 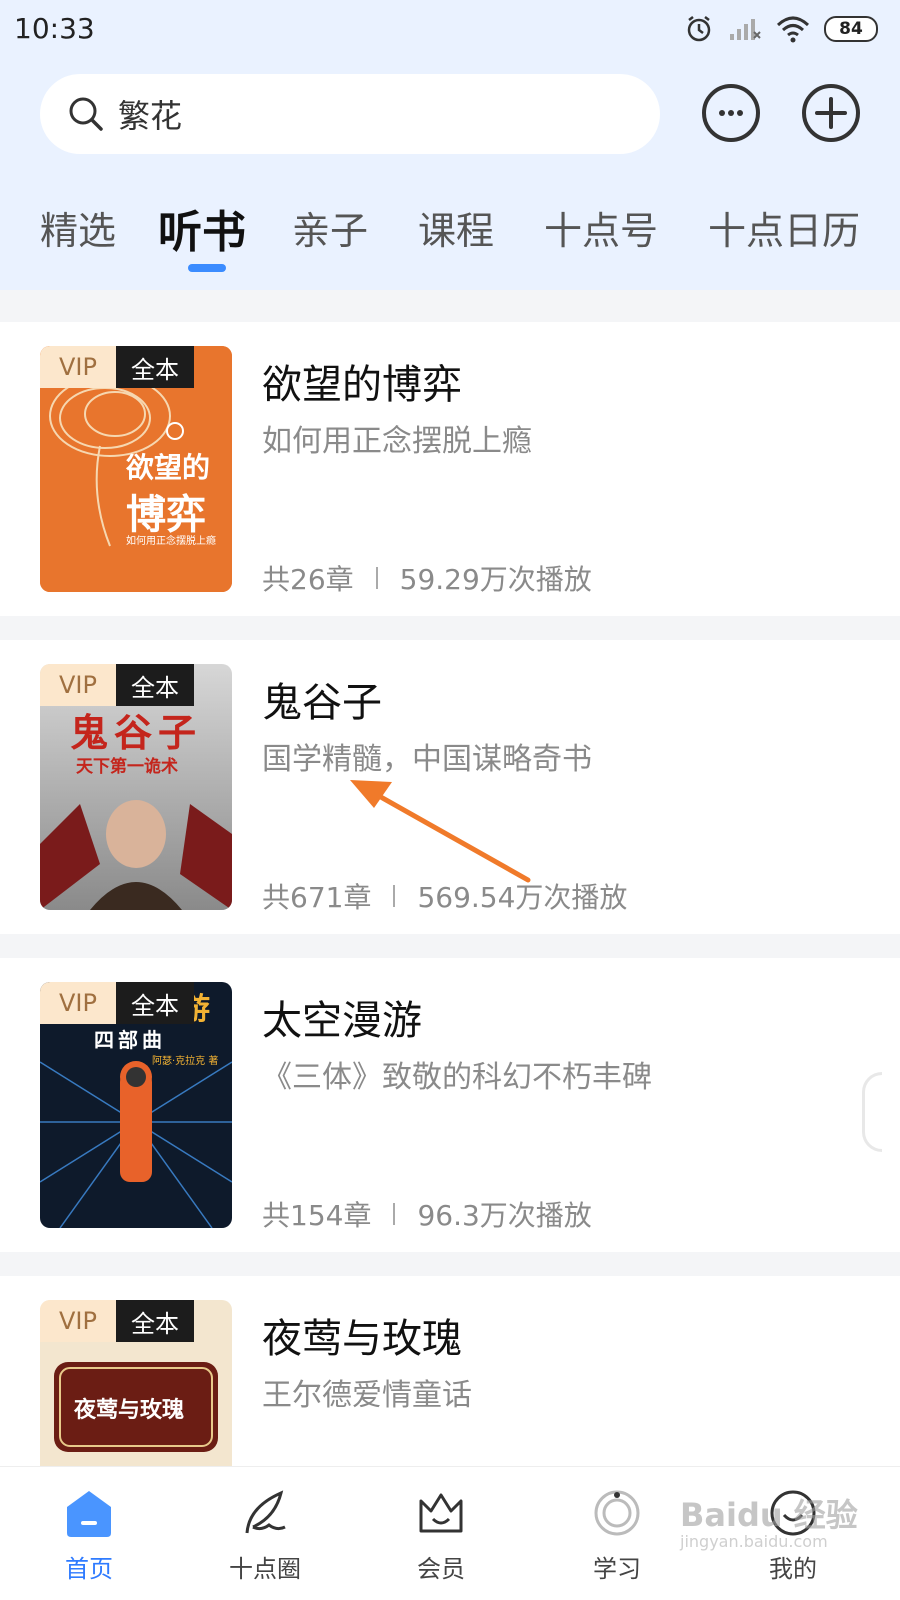 What do you see at coordinates (440, 831) in the screenshot?
I see `annotation-arrow` at bounding box center [440, 831].